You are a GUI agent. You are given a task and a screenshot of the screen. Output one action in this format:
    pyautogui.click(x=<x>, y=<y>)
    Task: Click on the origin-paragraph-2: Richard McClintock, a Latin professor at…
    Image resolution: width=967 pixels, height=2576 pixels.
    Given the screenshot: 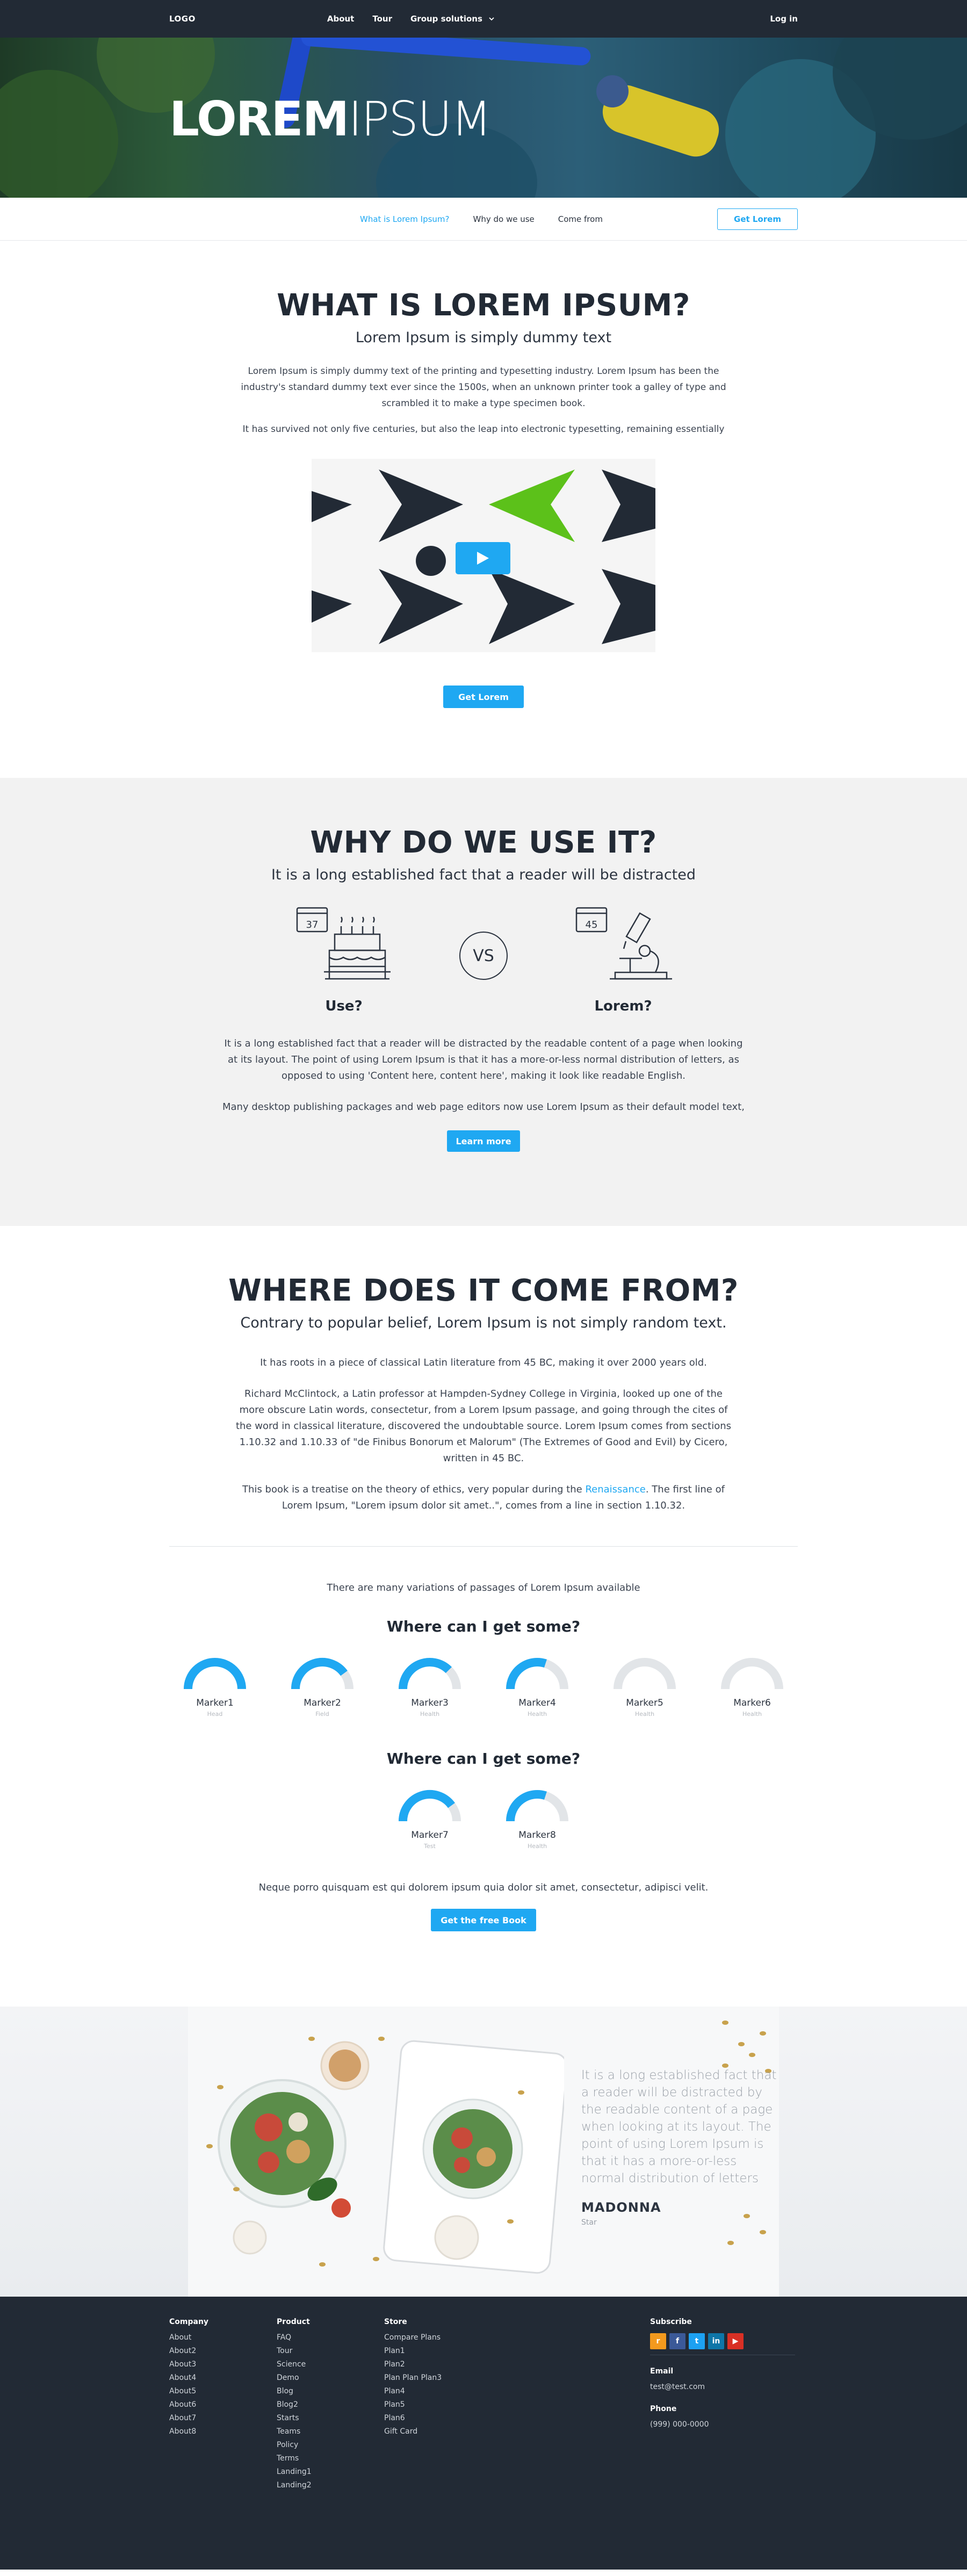 What is the action you would take?
    pyautogui.click(x=484, y=1426)
    